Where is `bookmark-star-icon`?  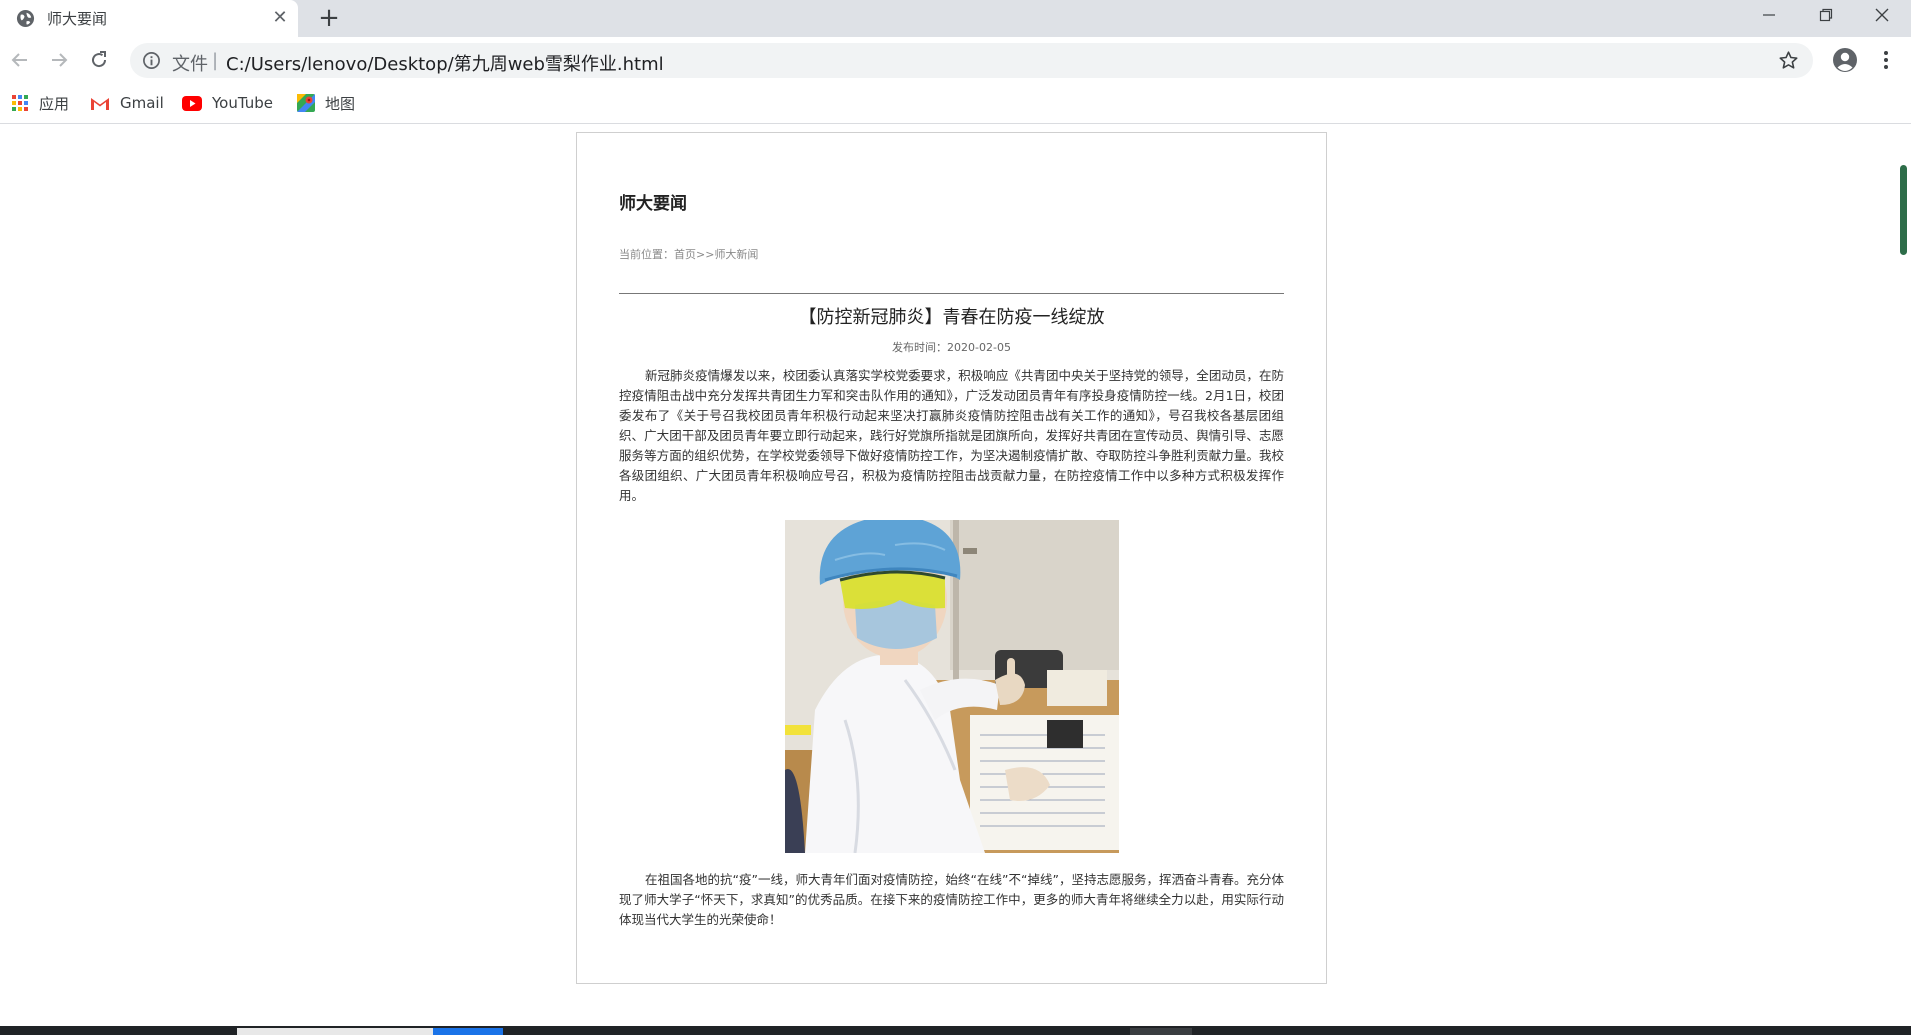 bookmark-star-icon is located at coordinates (1788, 60).